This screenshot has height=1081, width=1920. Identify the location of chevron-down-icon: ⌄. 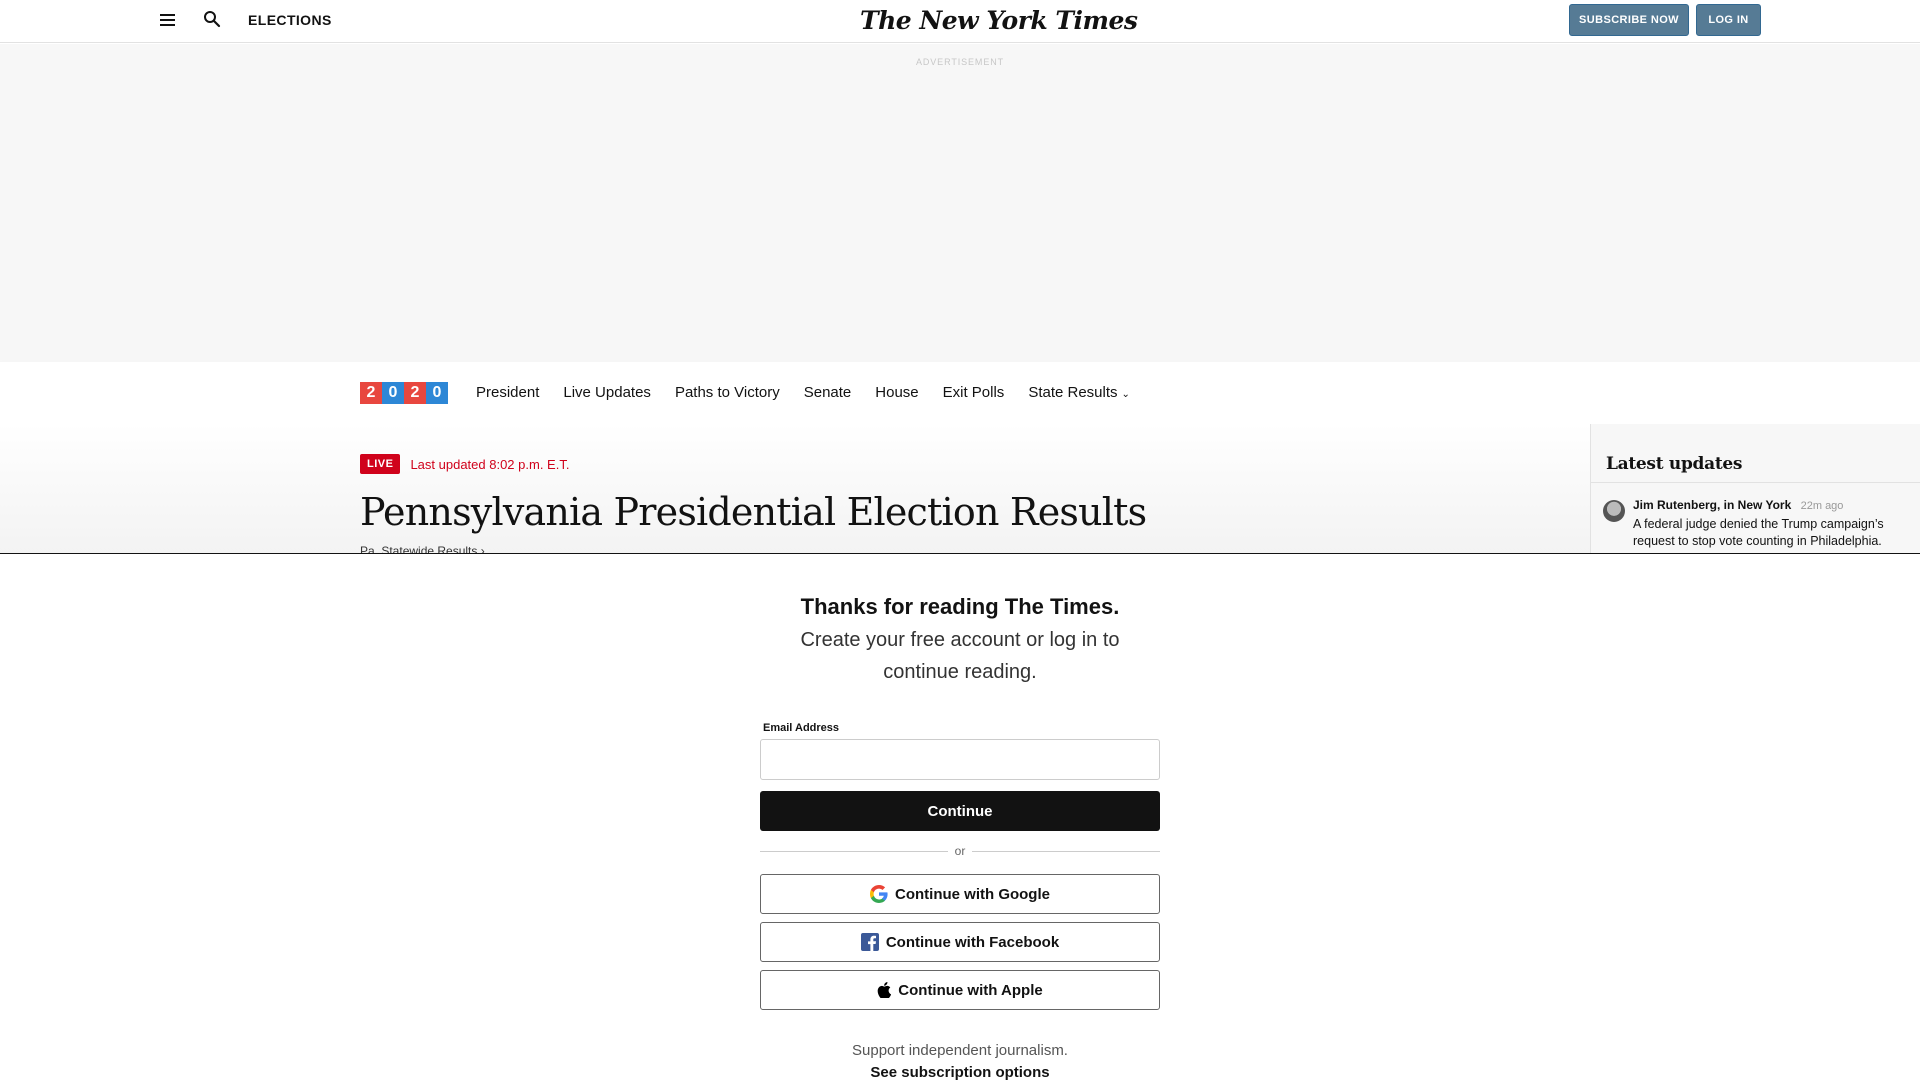
(1125, 394).